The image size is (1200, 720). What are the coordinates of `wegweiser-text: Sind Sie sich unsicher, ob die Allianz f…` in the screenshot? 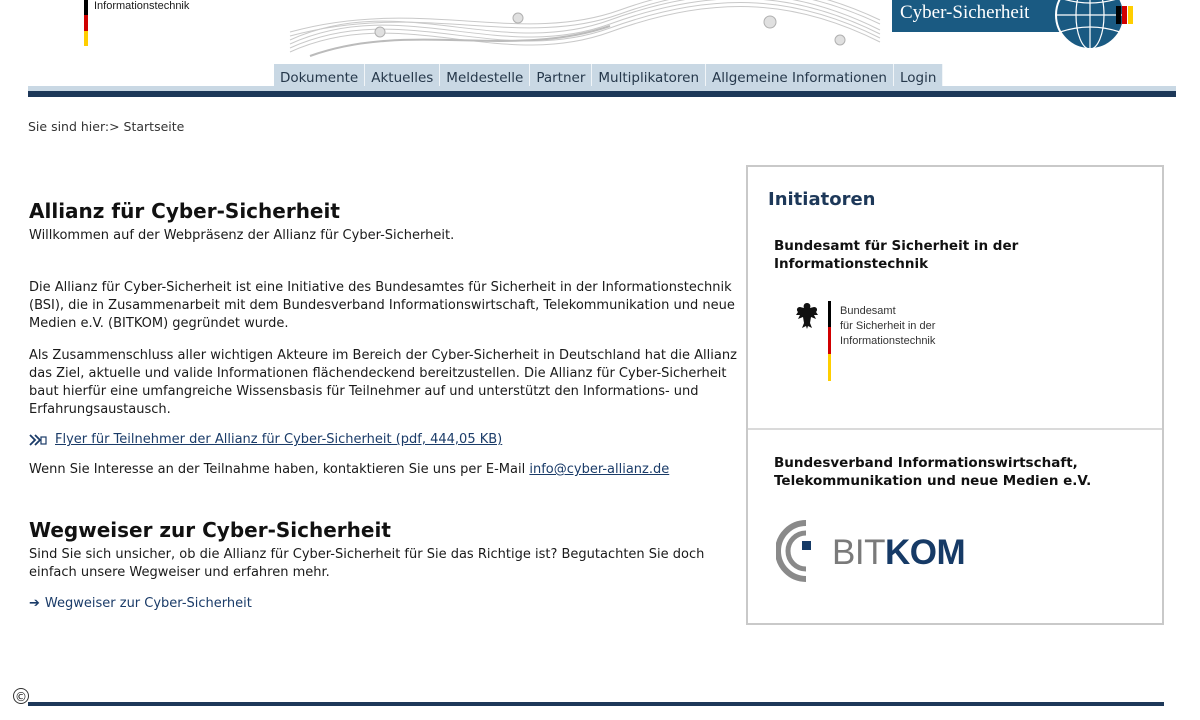 It's located at (367, 563).